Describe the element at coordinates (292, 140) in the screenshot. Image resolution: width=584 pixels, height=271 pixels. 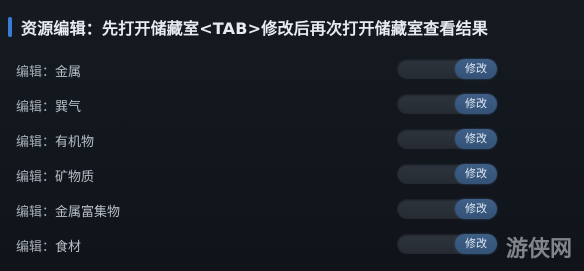
I see `resource-row-organics: 编辑：有机物 修改` at that location.